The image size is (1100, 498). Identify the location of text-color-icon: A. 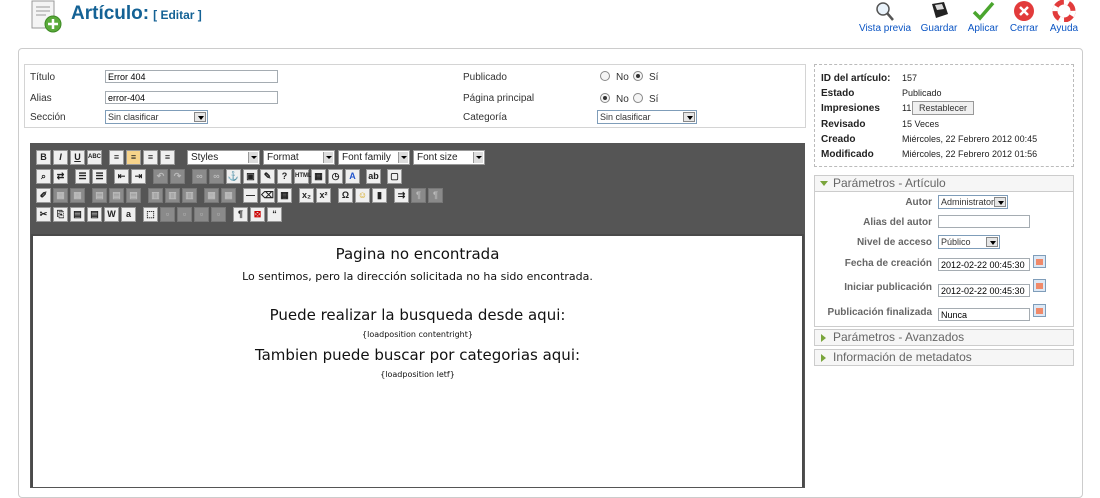
(352, 176).